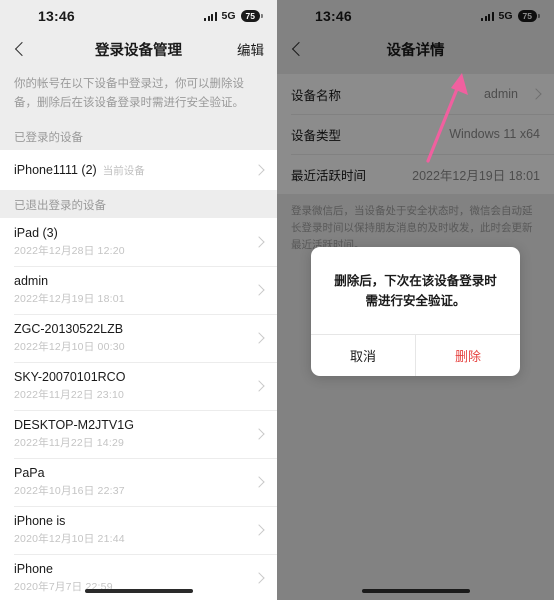  I want to click on battery-icon: 75, so click(251, 16).